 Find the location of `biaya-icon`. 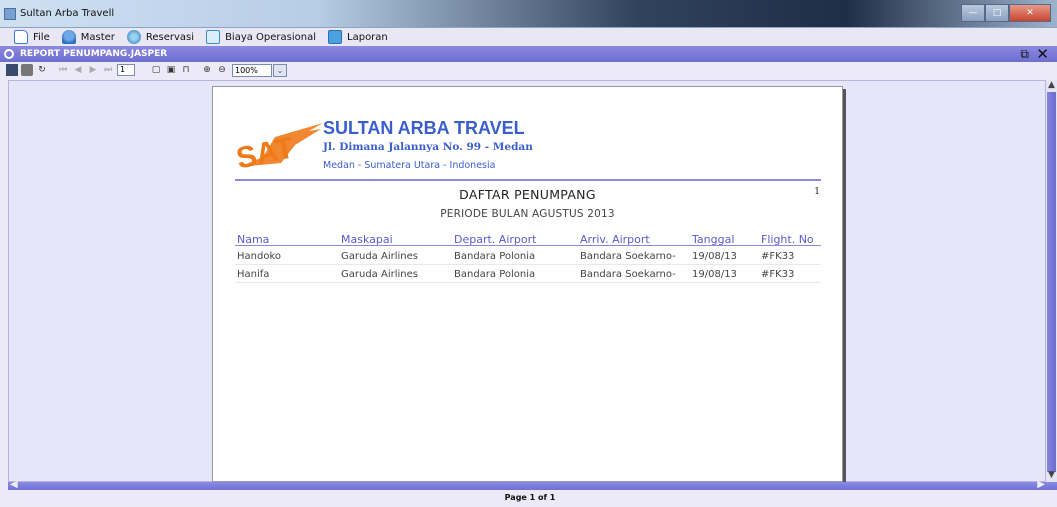

biaya-icon is located at coordinates (213, 37).